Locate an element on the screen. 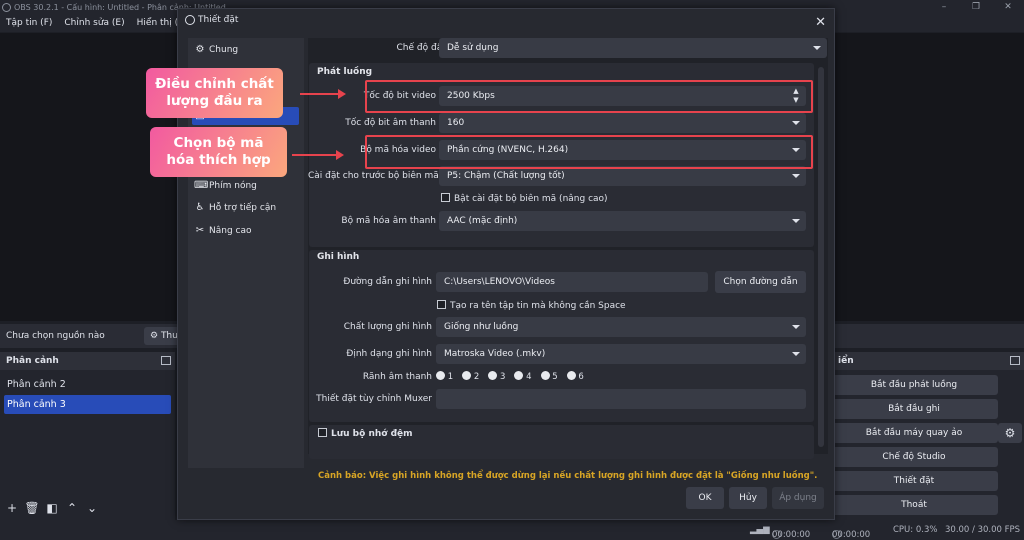 The width and height of the screenshot is (1024, 540). recording-format-value: Matroska Video (.mkv) is located at coordinates (495, 354).